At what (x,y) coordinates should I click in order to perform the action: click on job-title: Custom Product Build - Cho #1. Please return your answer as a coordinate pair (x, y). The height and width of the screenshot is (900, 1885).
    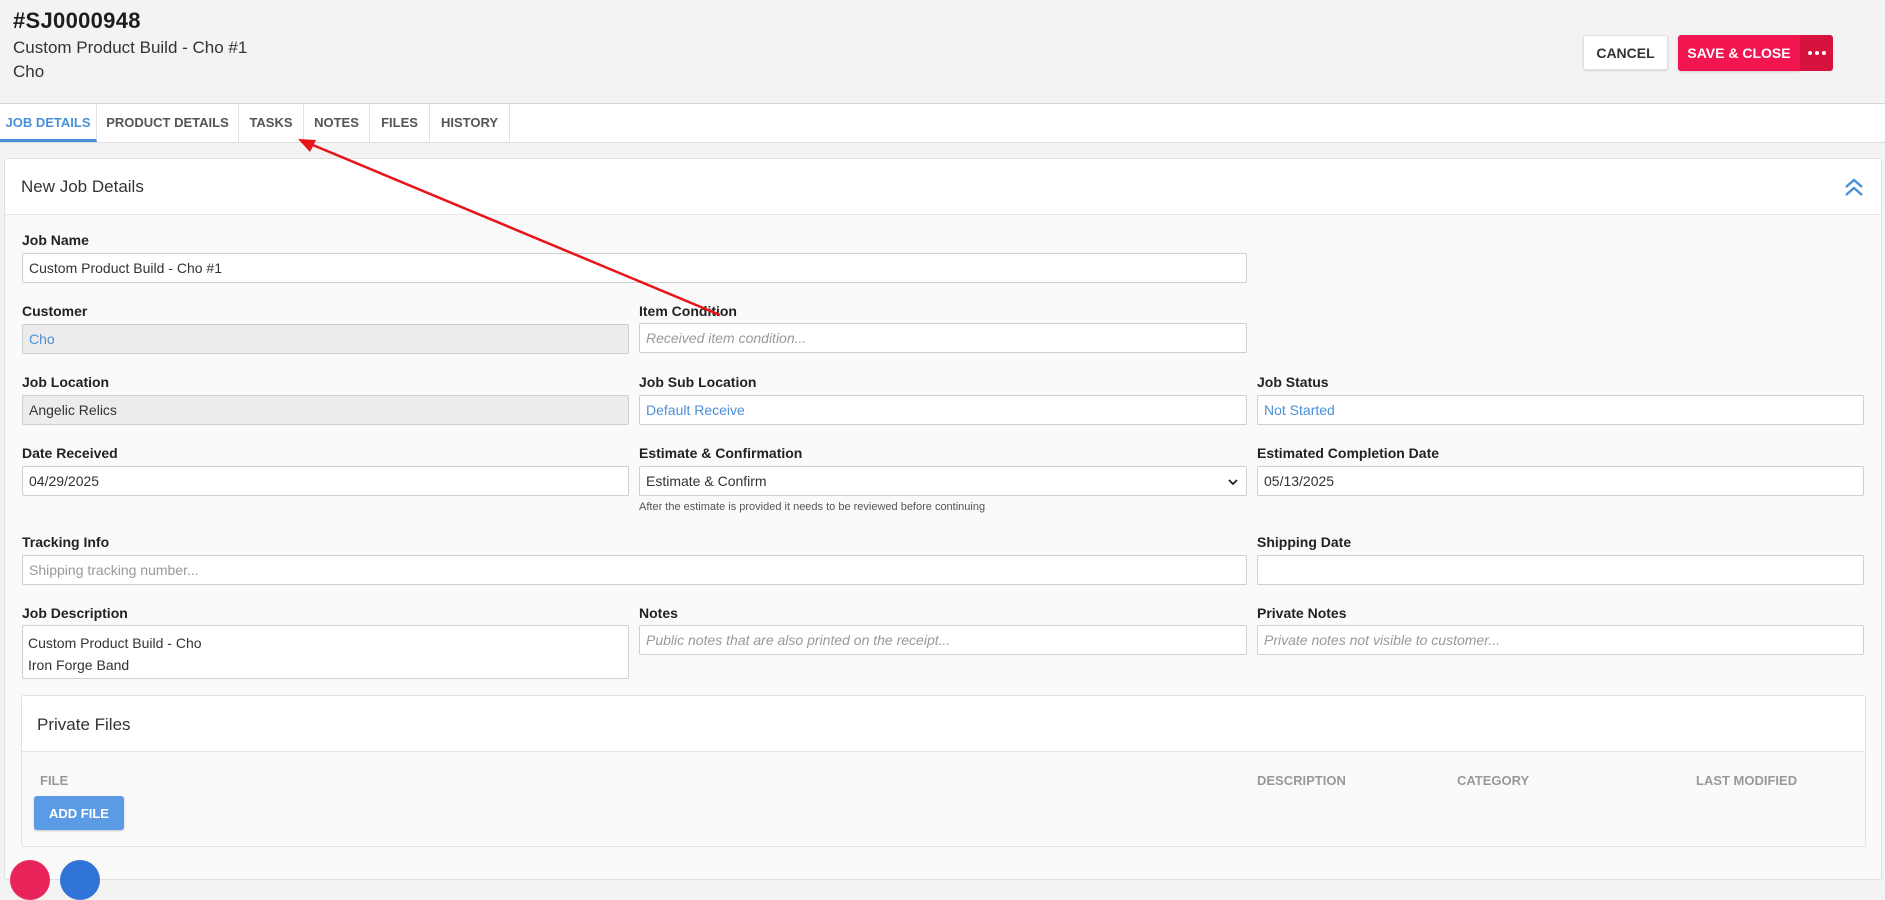
    Looking at the image, I should click on (130, 47).